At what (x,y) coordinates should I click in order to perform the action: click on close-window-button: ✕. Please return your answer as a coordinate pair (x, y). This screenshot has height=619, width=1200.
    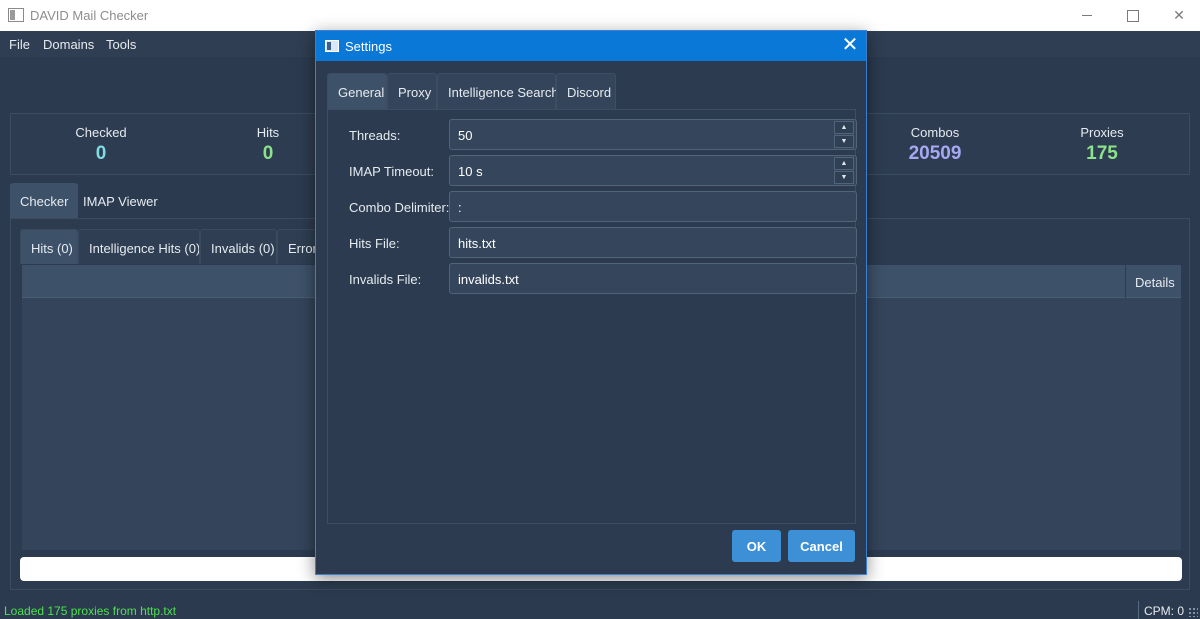
    Looking at the image, I should click on (1178, 15).